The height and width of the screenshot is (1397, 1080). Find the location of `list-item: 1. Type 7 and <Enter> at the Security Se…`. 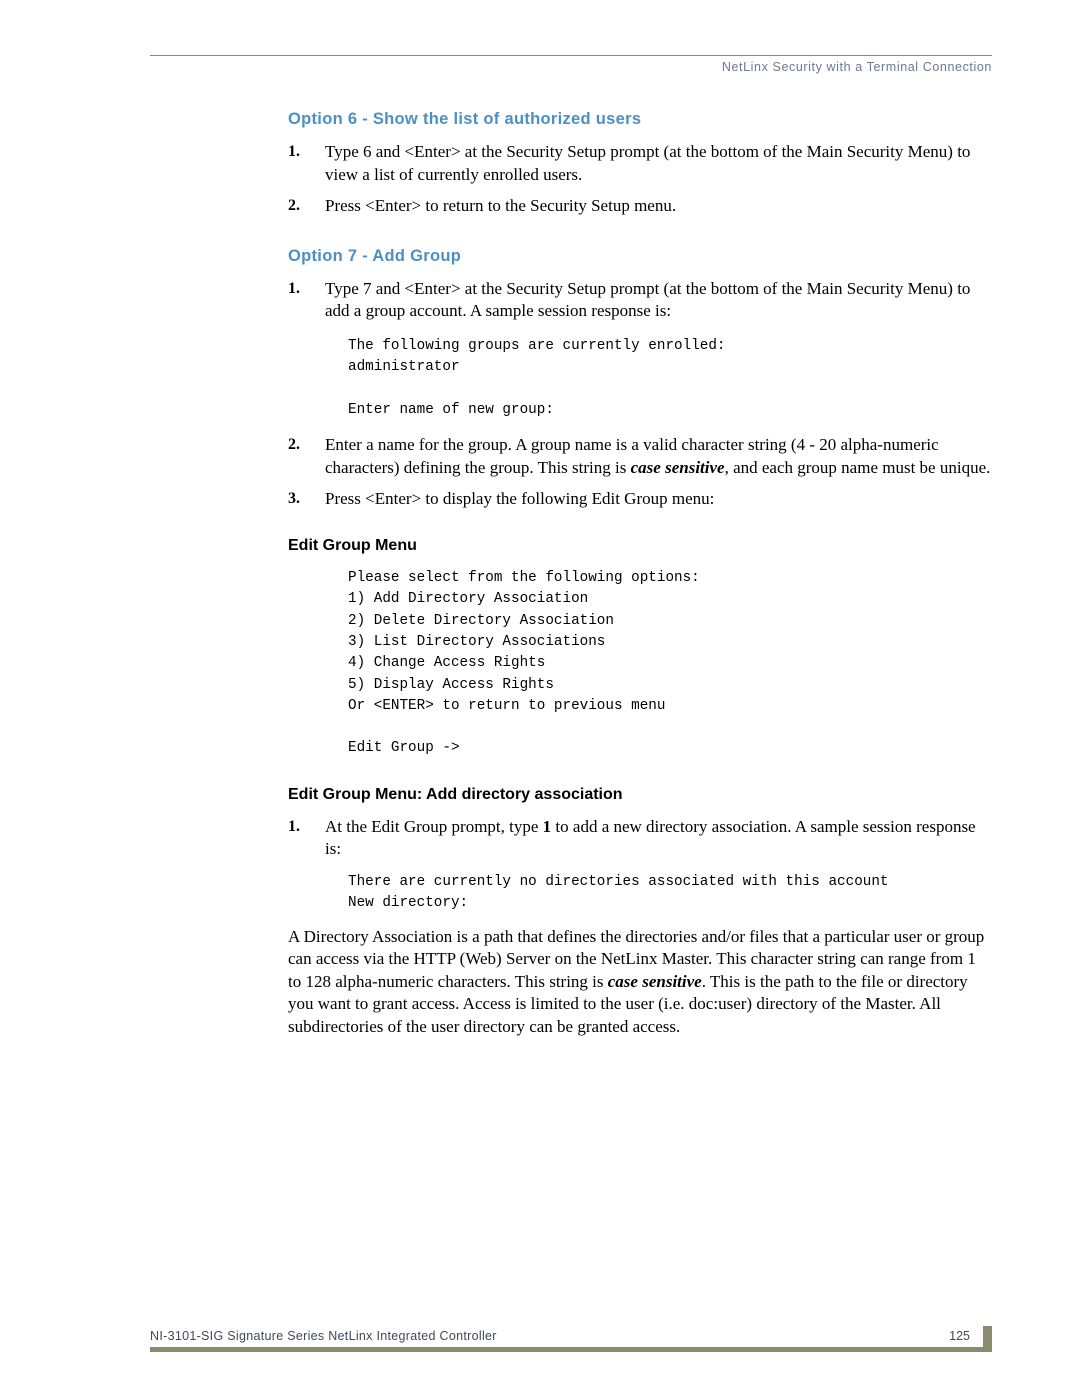

list-item: 1. Type 7 and <Enter> at the Security Se… is located at coordinates (640, 300).